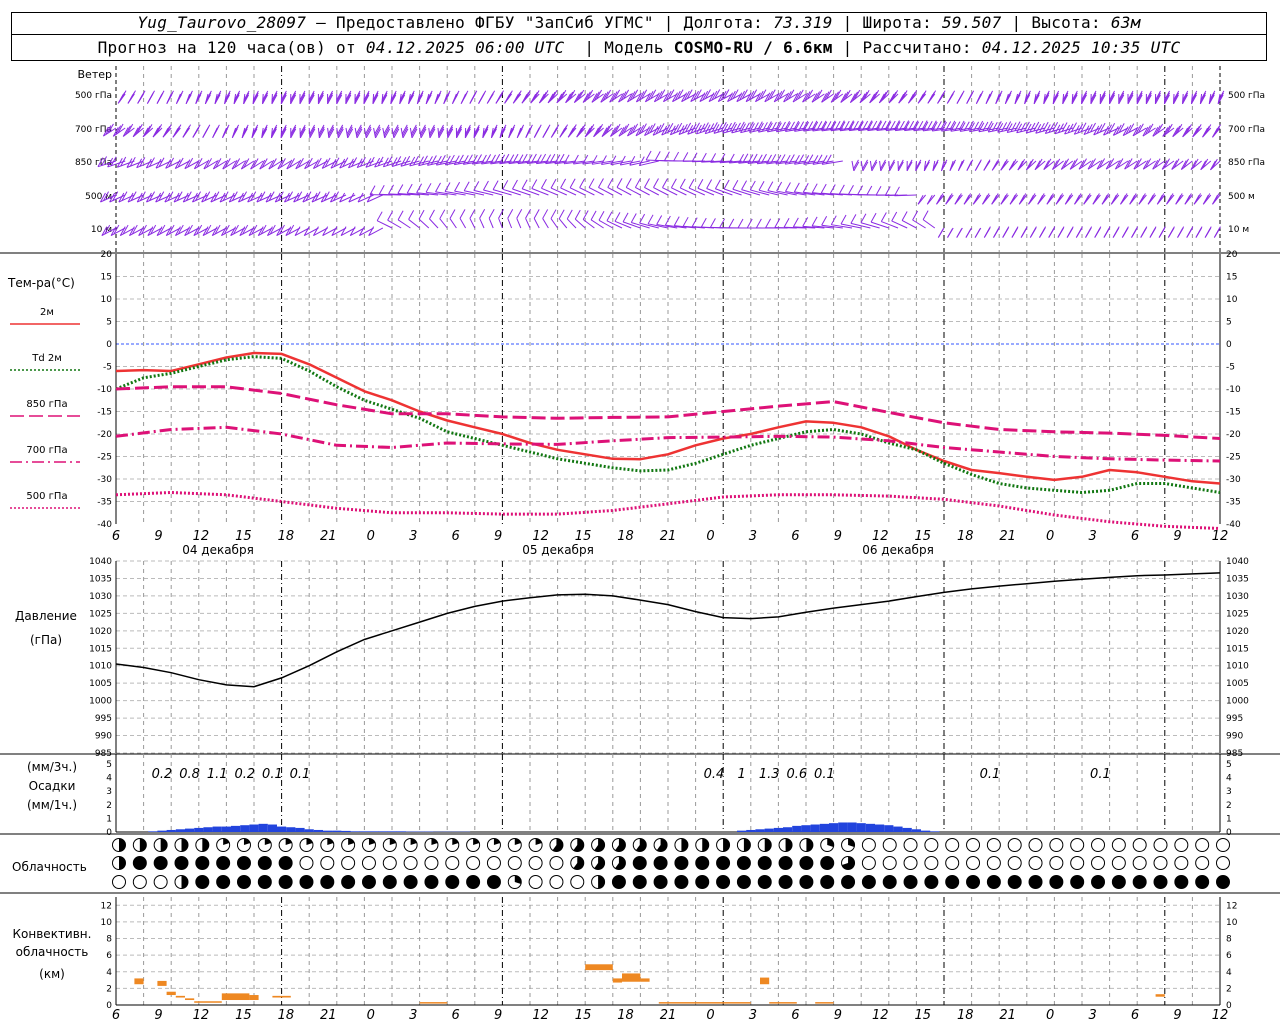  Describe the element at coordinates (1050, 536) in the screenshot. I see `time-tick-label: 0` at that location.